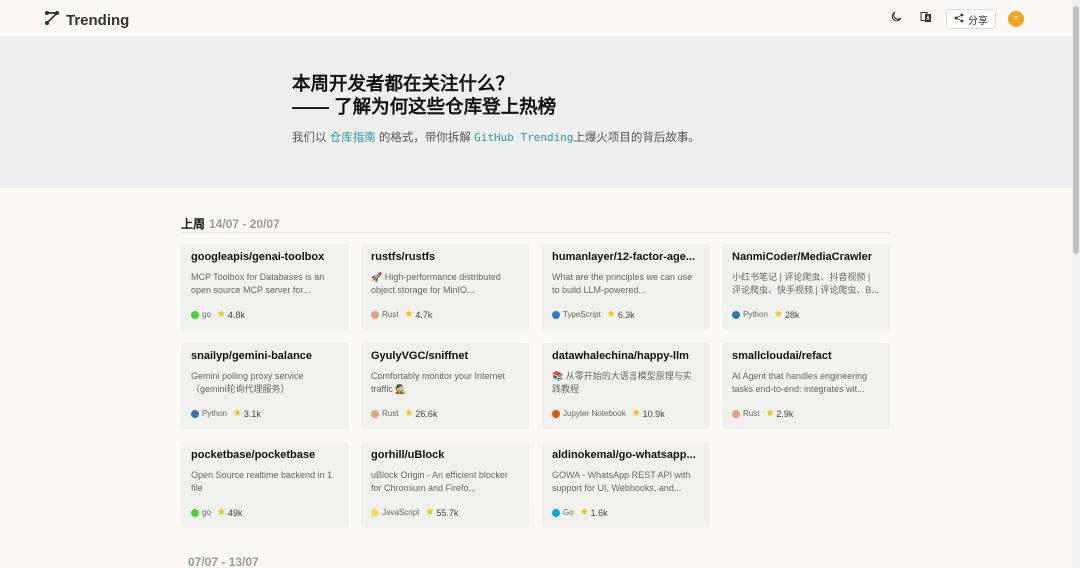 The height and width of the screenshot is (568, 1080). Describe the element at coordinates (762, 413) in the screenshot. I see `repo-meta: Rust ★ 2.9k` at that location.